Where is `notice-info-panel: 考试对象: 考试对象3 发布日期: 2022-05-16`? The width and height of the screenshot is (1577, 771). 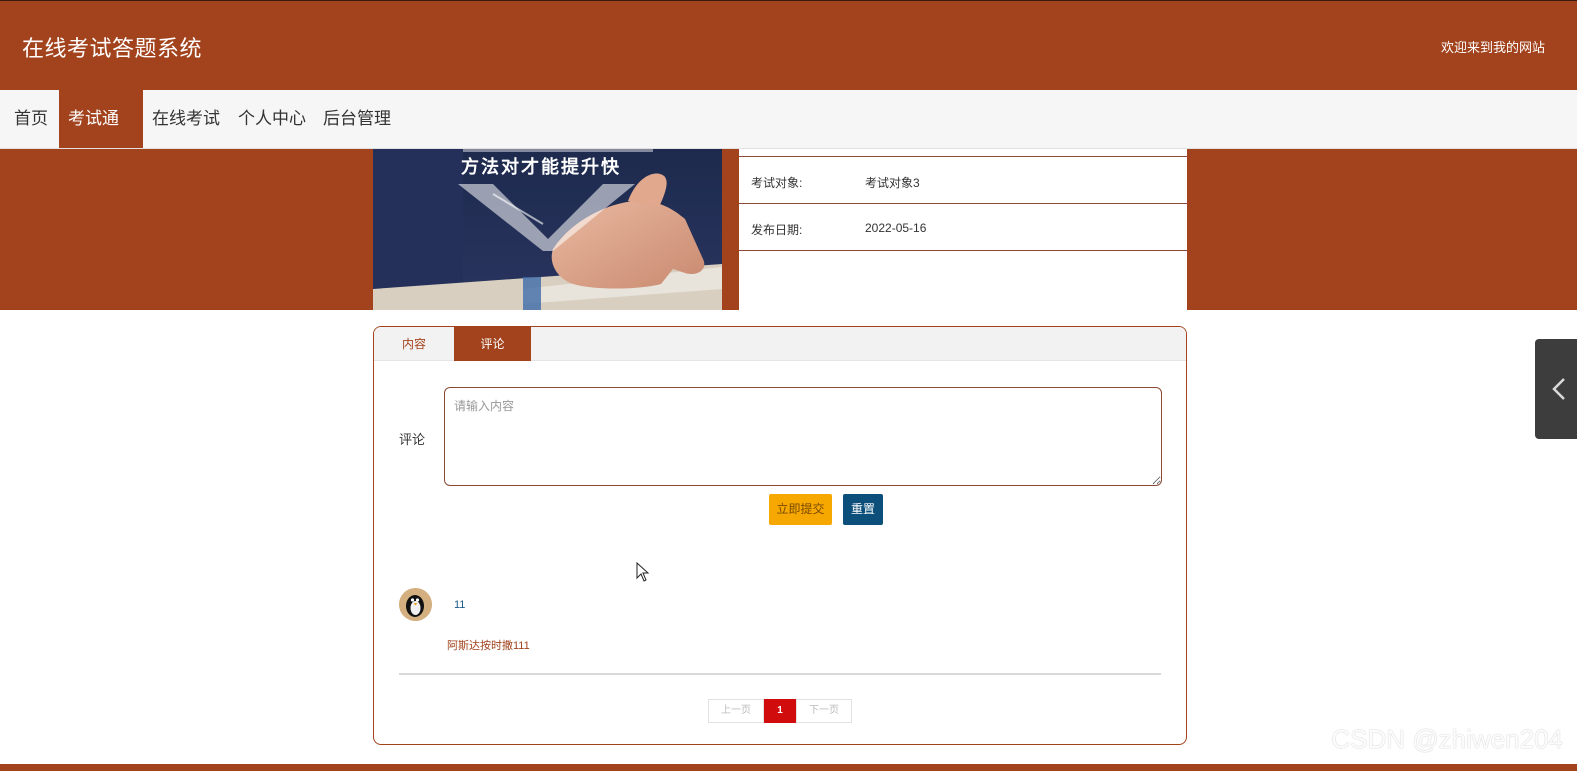
notice-info-panel: 考试对象: 考试对象3 发布日期: 2022-05-16 is located at coordinates (963, 229).